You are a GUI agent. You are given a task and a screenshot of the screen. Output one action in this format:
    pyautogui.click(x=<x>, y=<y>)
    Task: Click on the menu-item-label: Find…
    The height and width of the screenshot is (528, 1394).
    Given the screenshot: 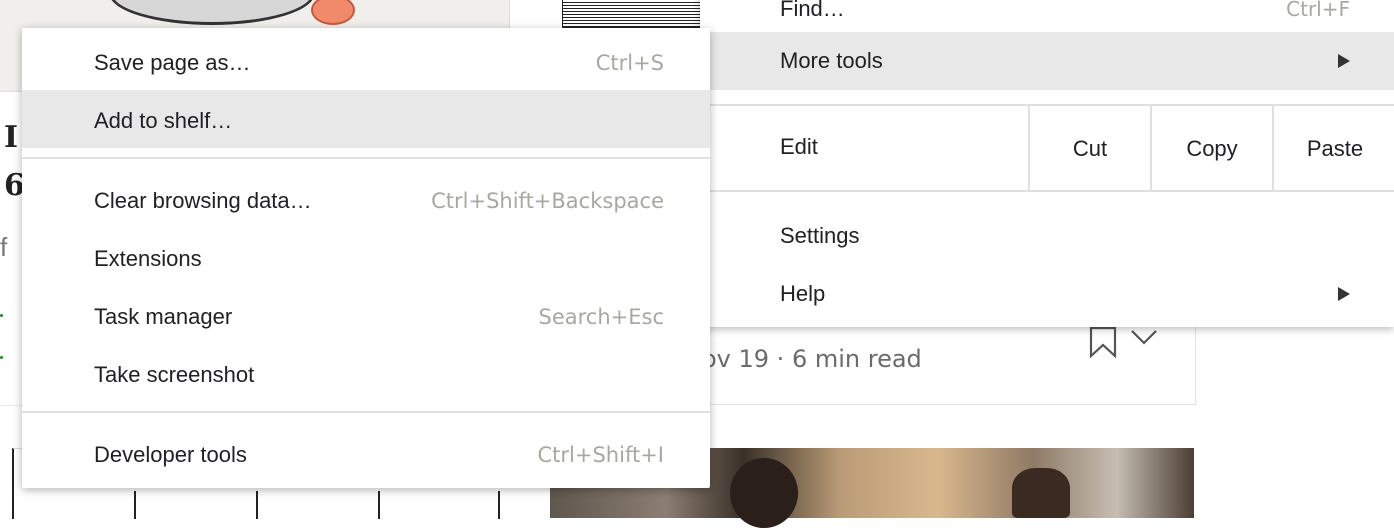 What is the action you would take?
    pyautogui.click(x=812, y=10)
    